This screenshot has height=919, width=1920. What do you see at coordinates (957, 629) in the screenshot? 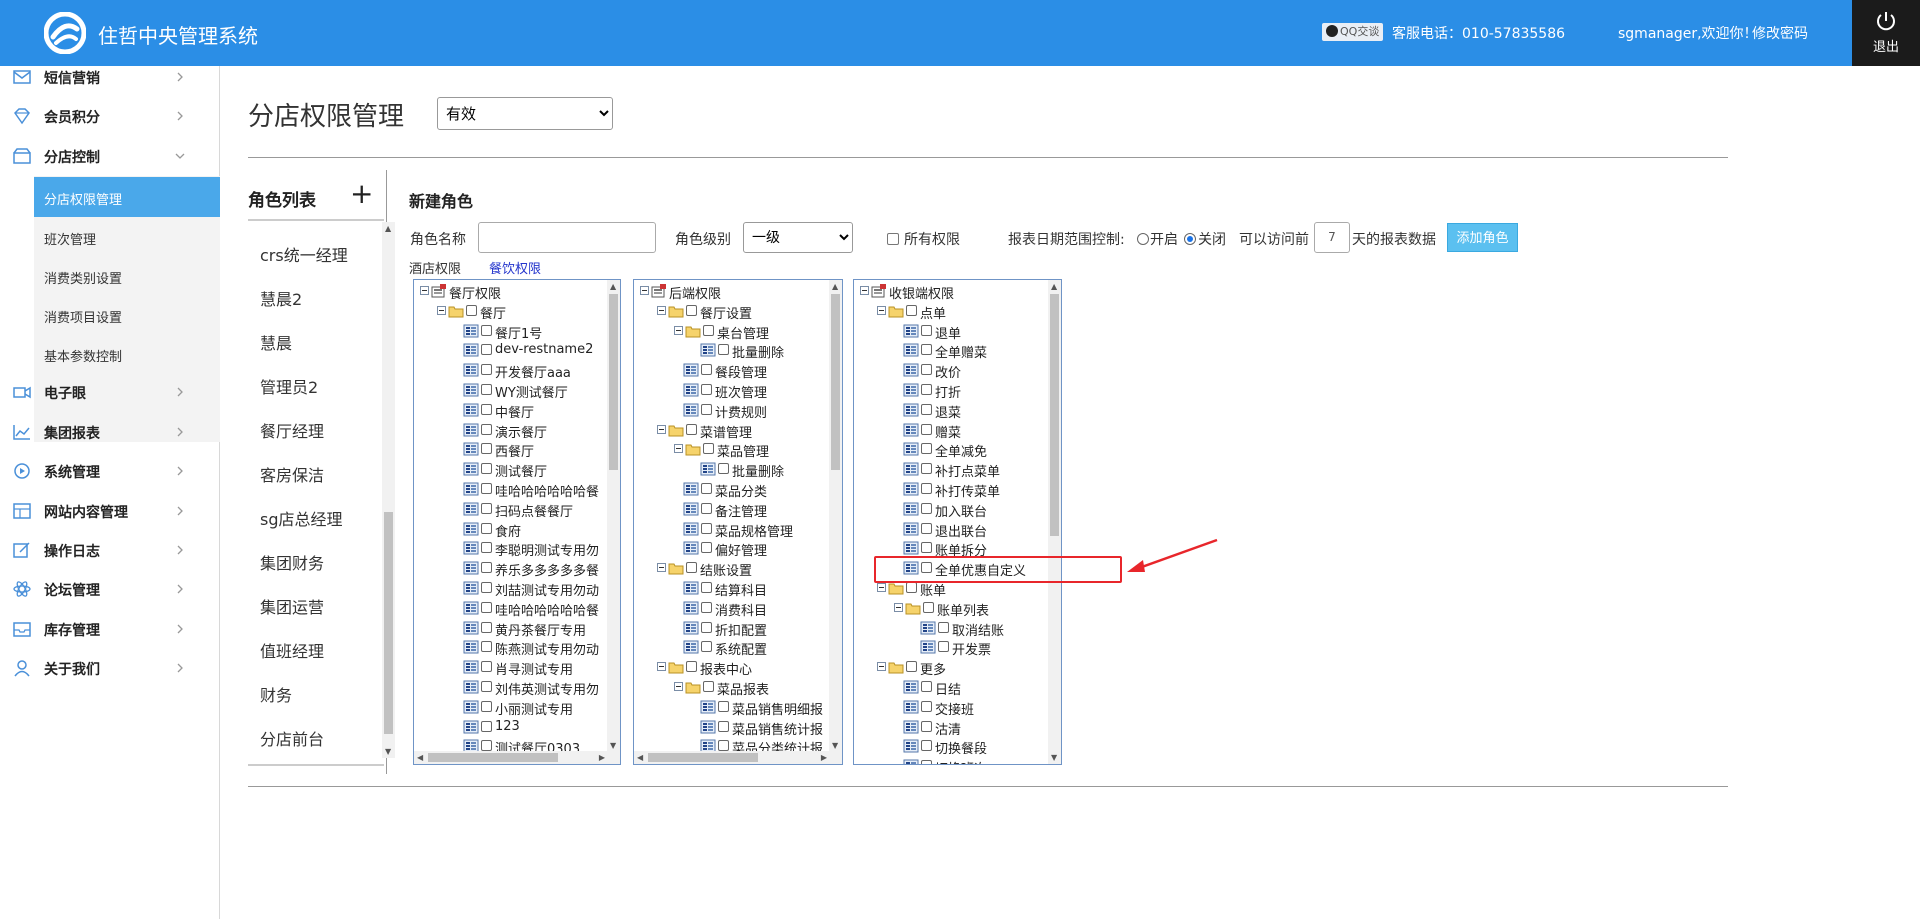
I see `tree-node: 取消结账` at bounding box center [957, 629].